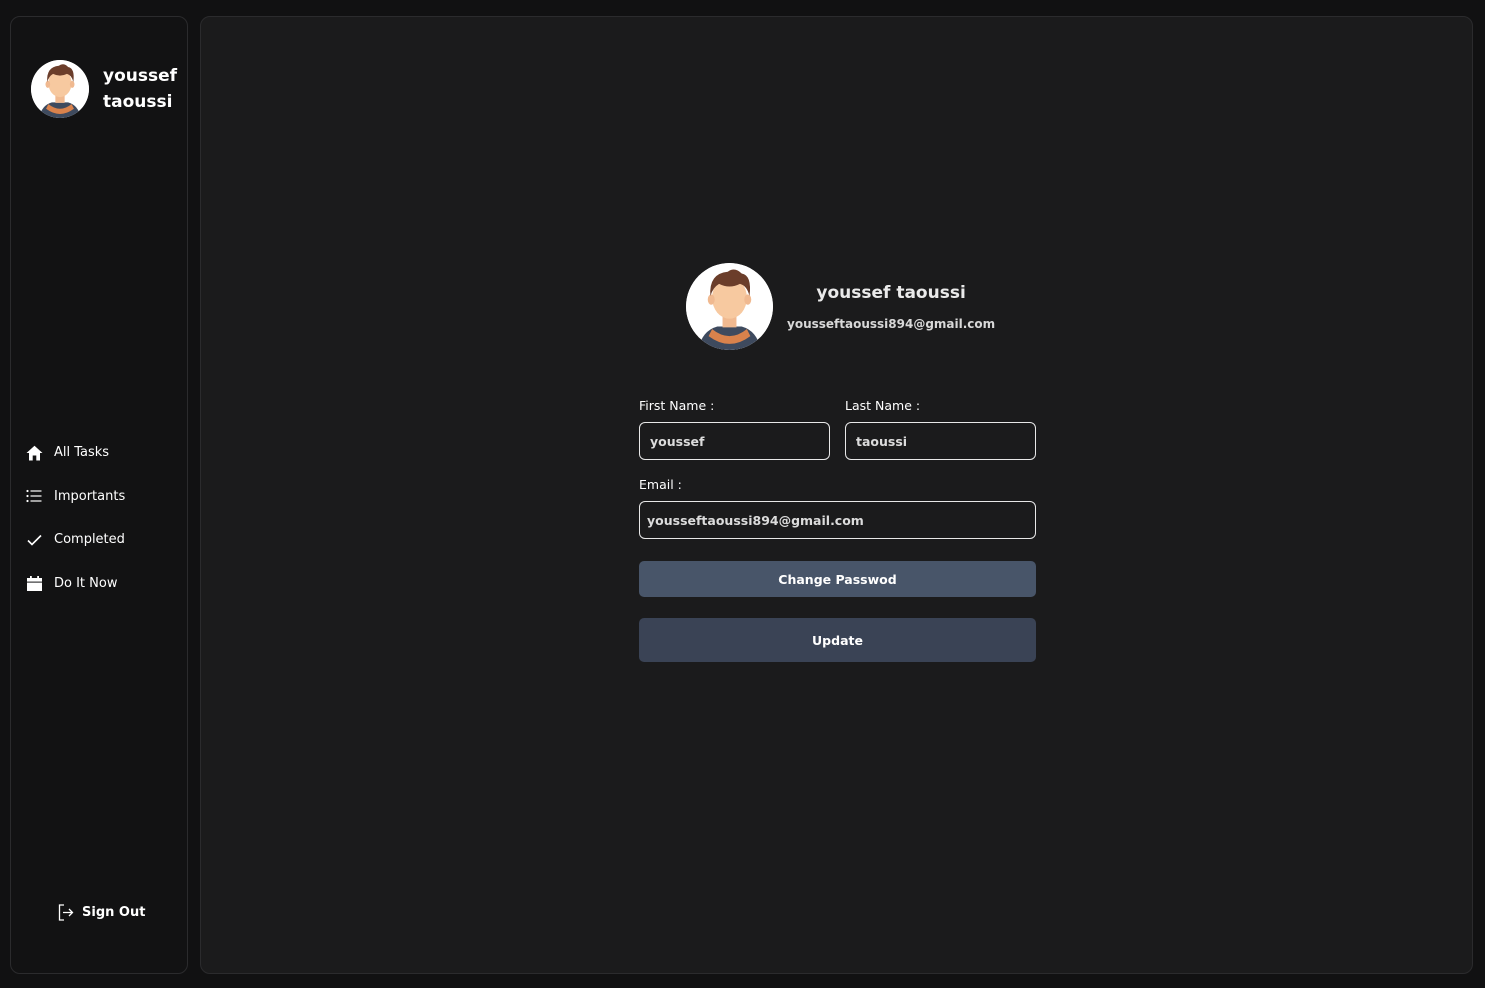 Image resolution: width=1485 pixels, height=988 pixels. I want to click on last-name-group: Last Name :, so click(940, 428).